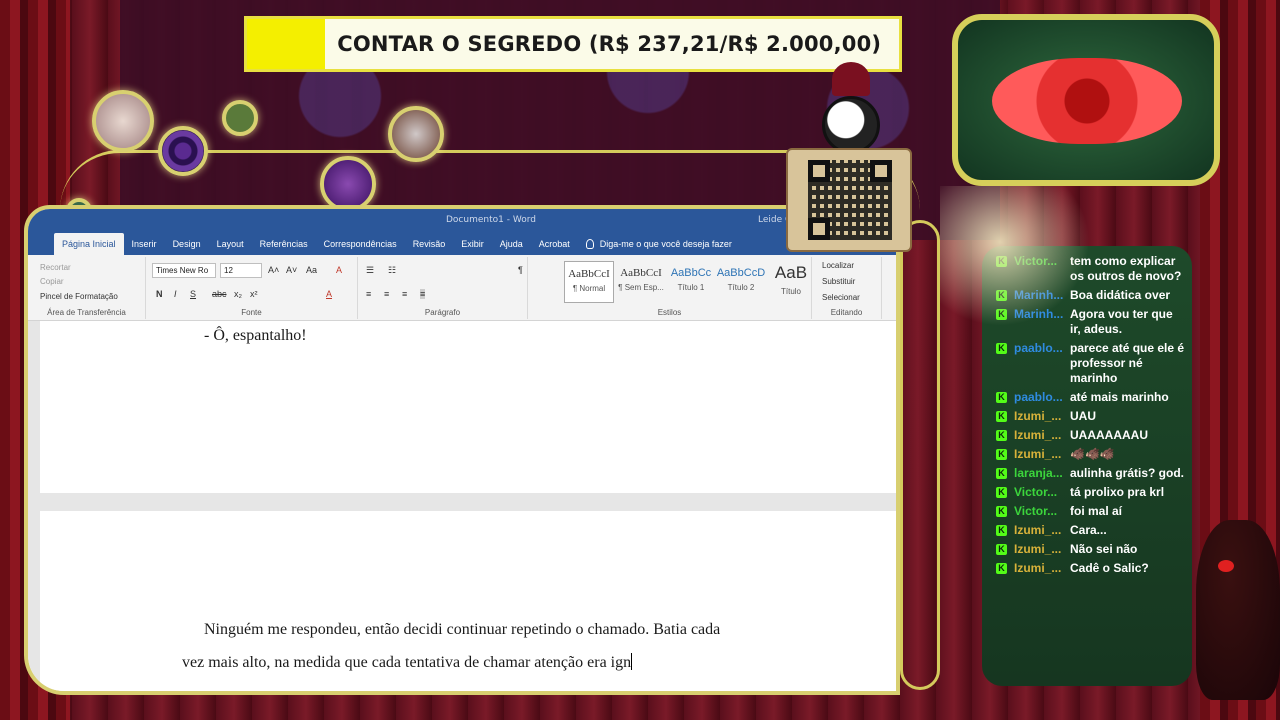  I want to click on chat-text: tá prolixo pra krl, so click(1117, 492).